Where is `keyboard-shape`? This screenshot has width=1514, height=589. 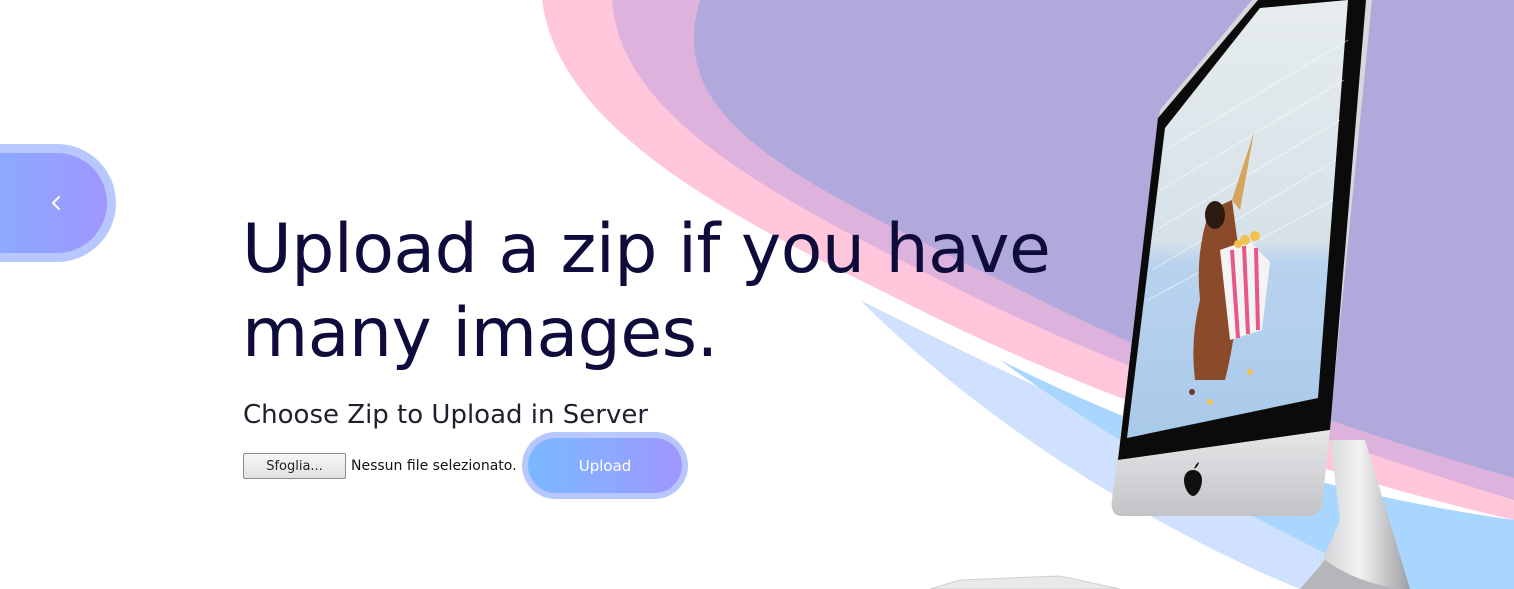
keyboard-shape is located at coordinates (1025, 582).